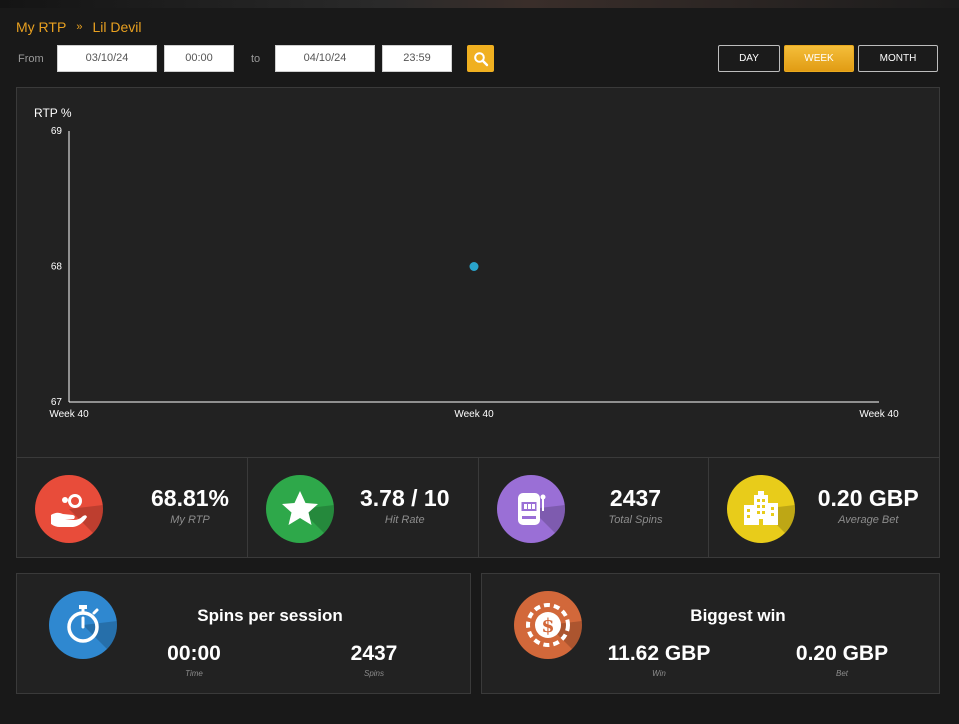  What do you see at coordinates (69, 509) in the screenshot?
I see `money-hand-icon` at bounding box center [69, 509].